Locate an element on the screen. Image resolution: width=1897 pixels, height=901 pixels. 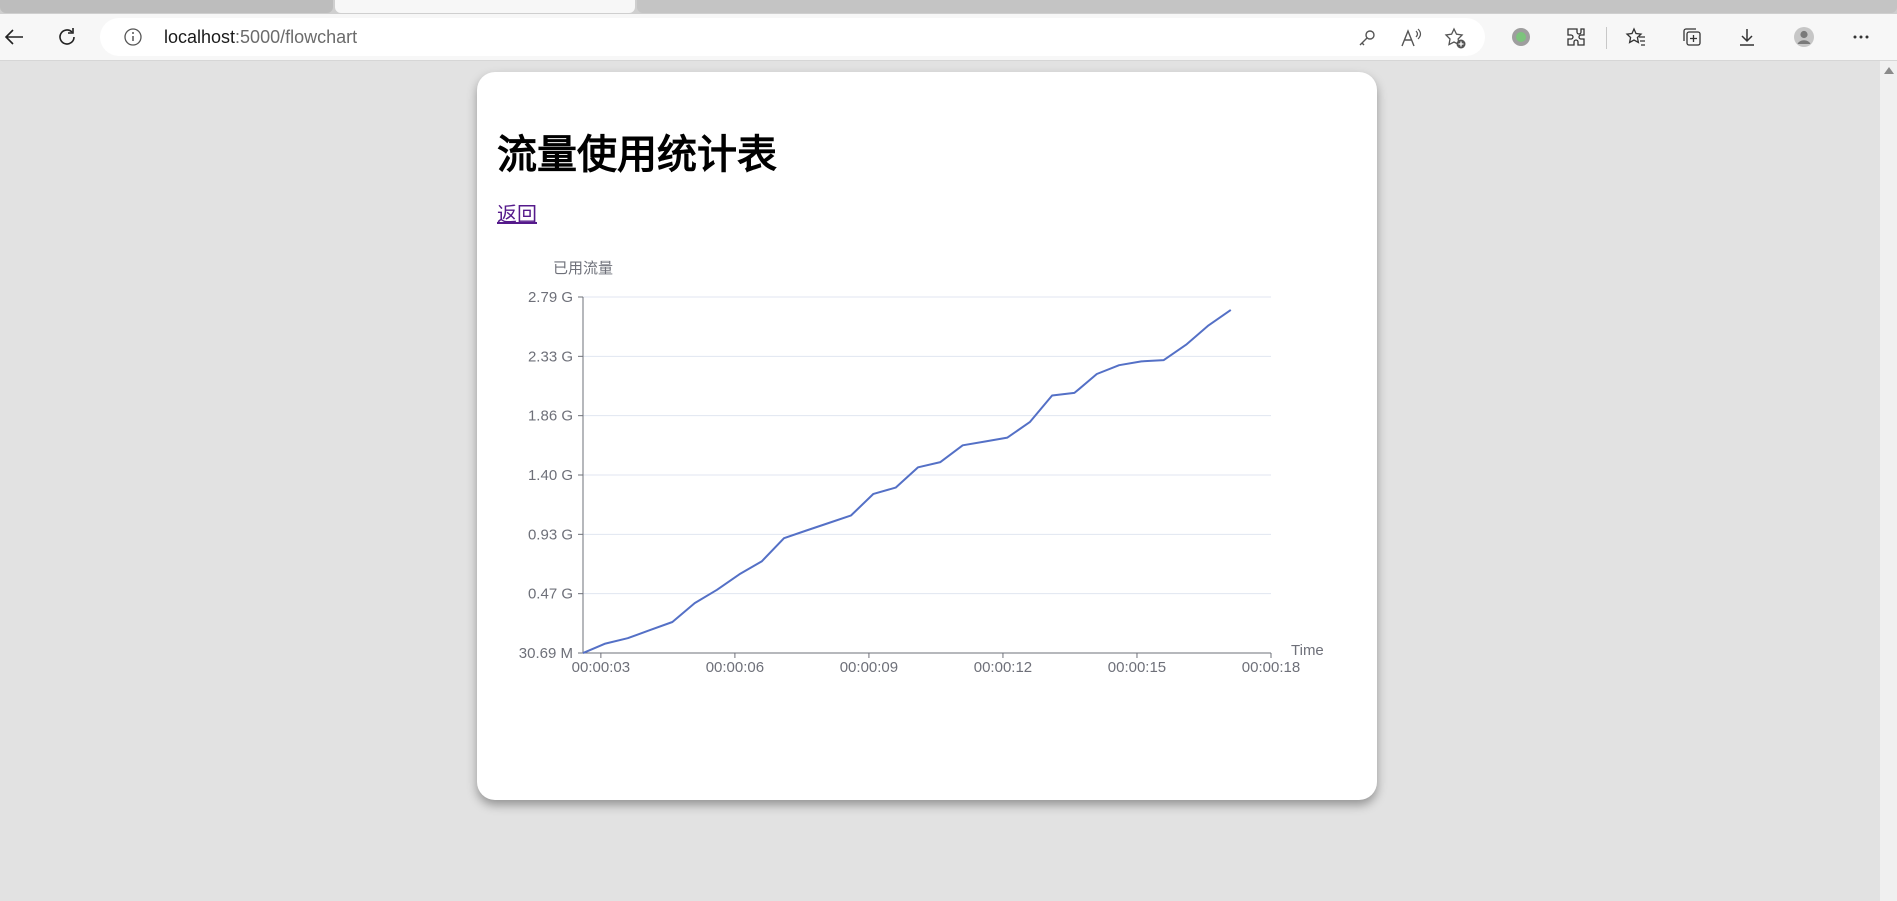
tab-strip is located at coordinates (948, 7).